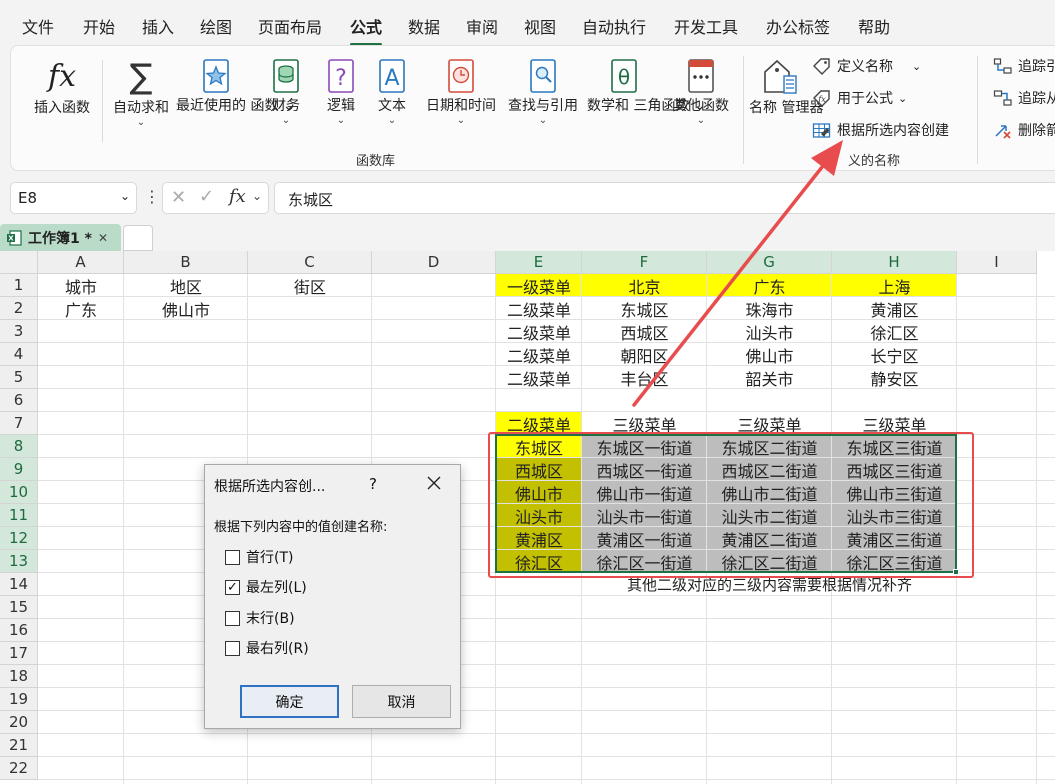  Describe the element at coordinates (19, 423) in the screenshot. I see `row-header: 7` at that location.